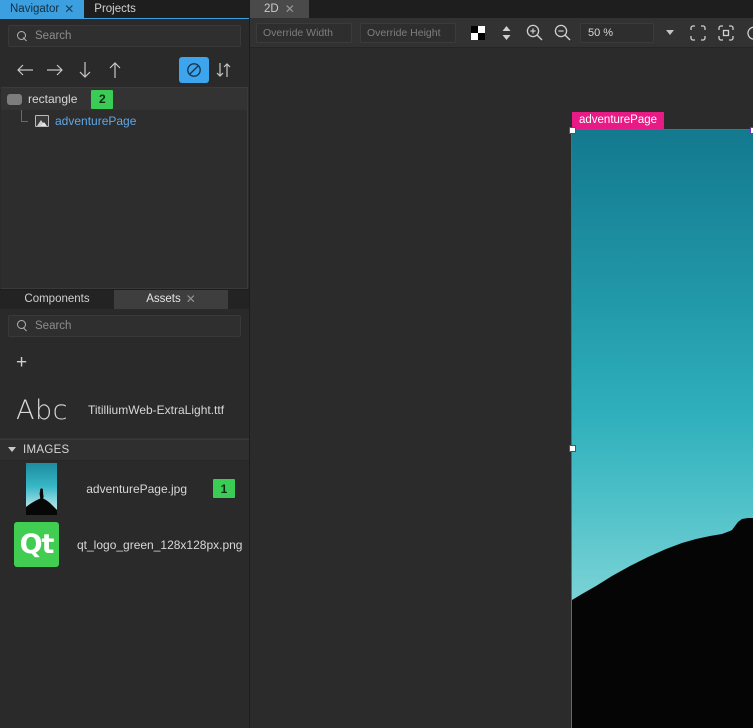  I want to click on override-height-placeholder: Override Height, so click(404, 32).